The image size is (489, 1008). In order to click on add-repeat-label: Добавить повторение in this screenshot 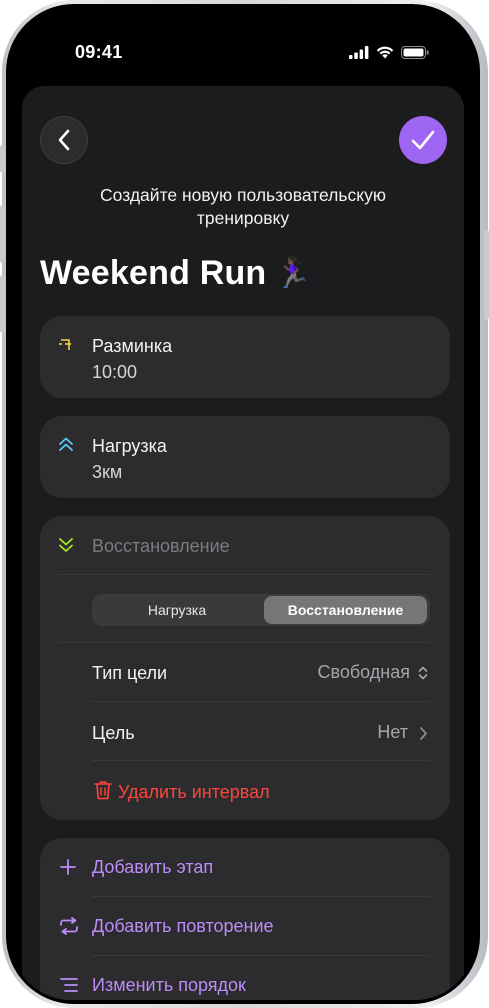, I will do `click(183, 926)`.